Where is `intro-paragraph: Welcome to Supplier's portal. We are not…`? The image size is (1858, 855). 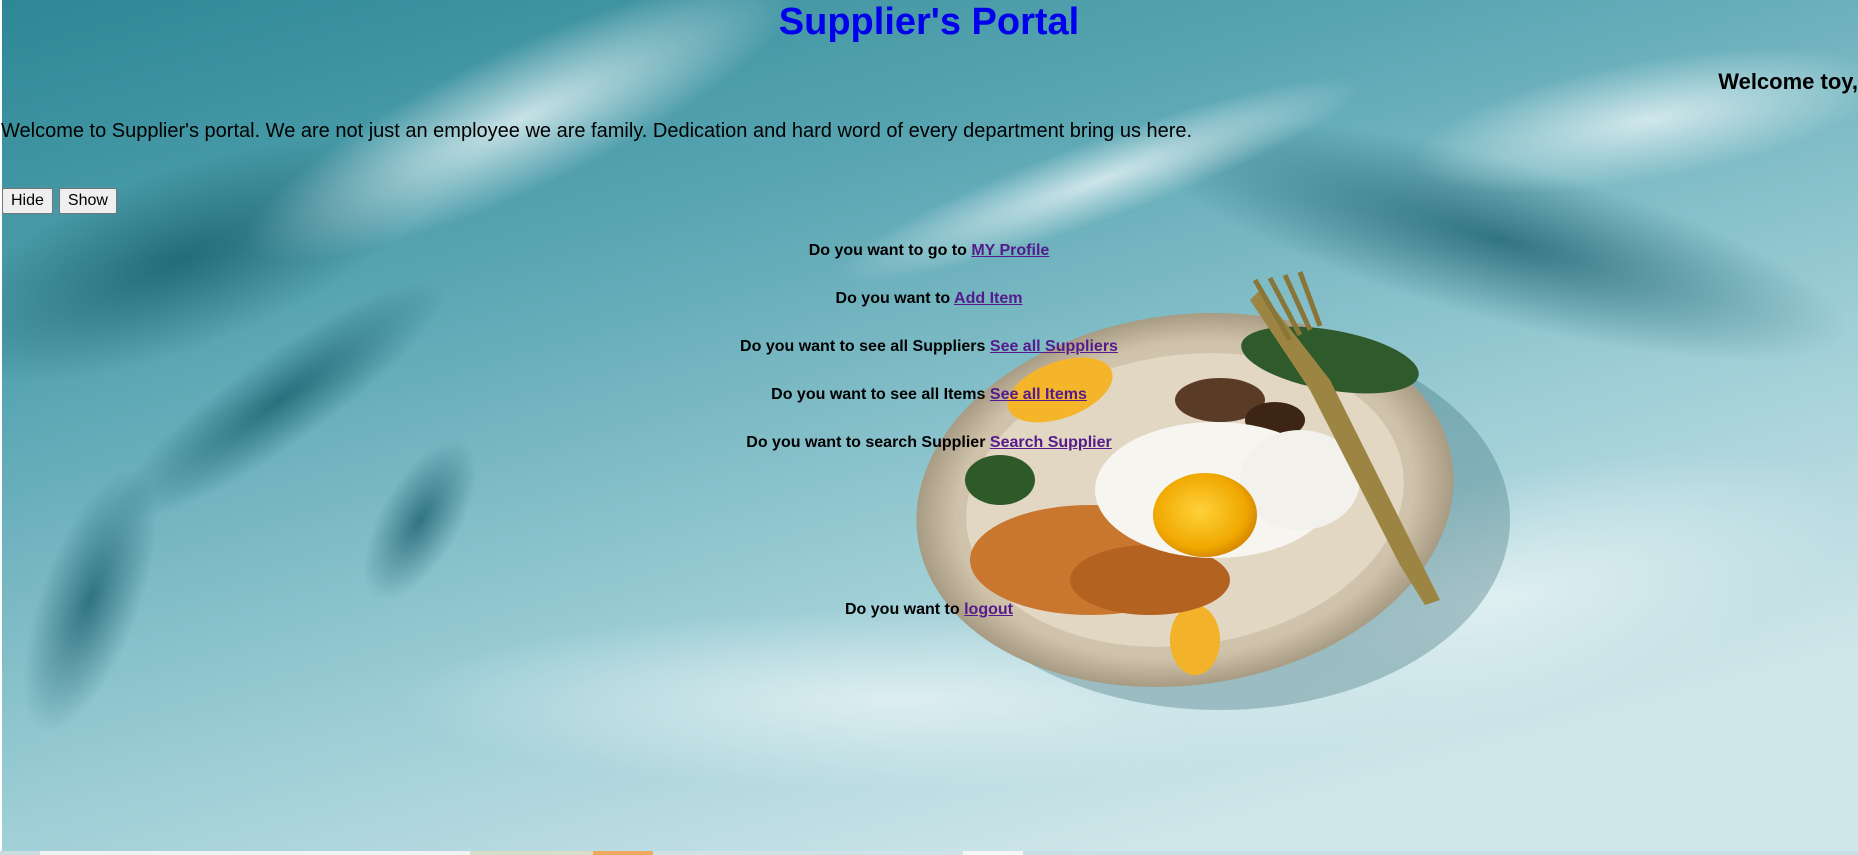 intro-paragraph: Welcome to Supplier's portal. We are not… is located at coordinates (597, 131).